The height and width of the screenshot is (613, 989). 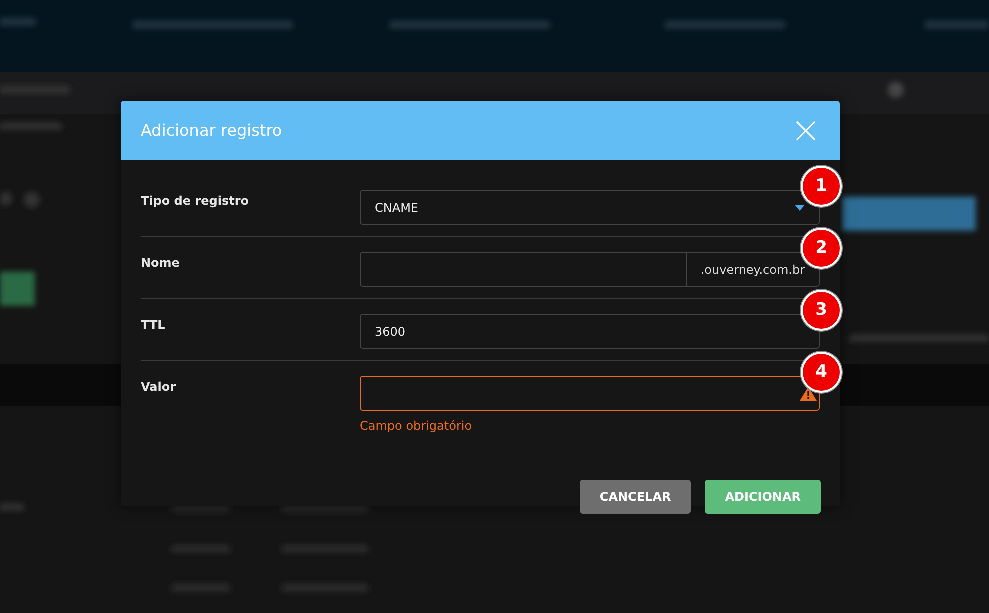 What do you see at coordinates (590, 207) in the screenshot?
I see `select-field: CNAME` at bounding box center [590, 207].